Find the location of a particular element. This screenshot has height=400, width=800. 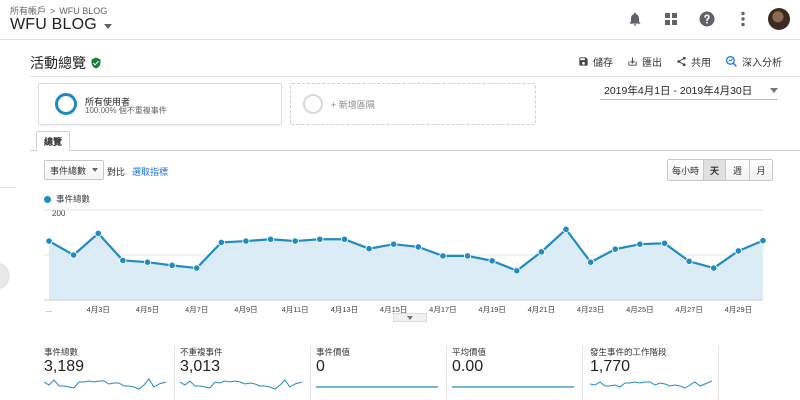

report-actions: 儲存 匯出 共用 深入分析 is located at coordinates (680, 61).